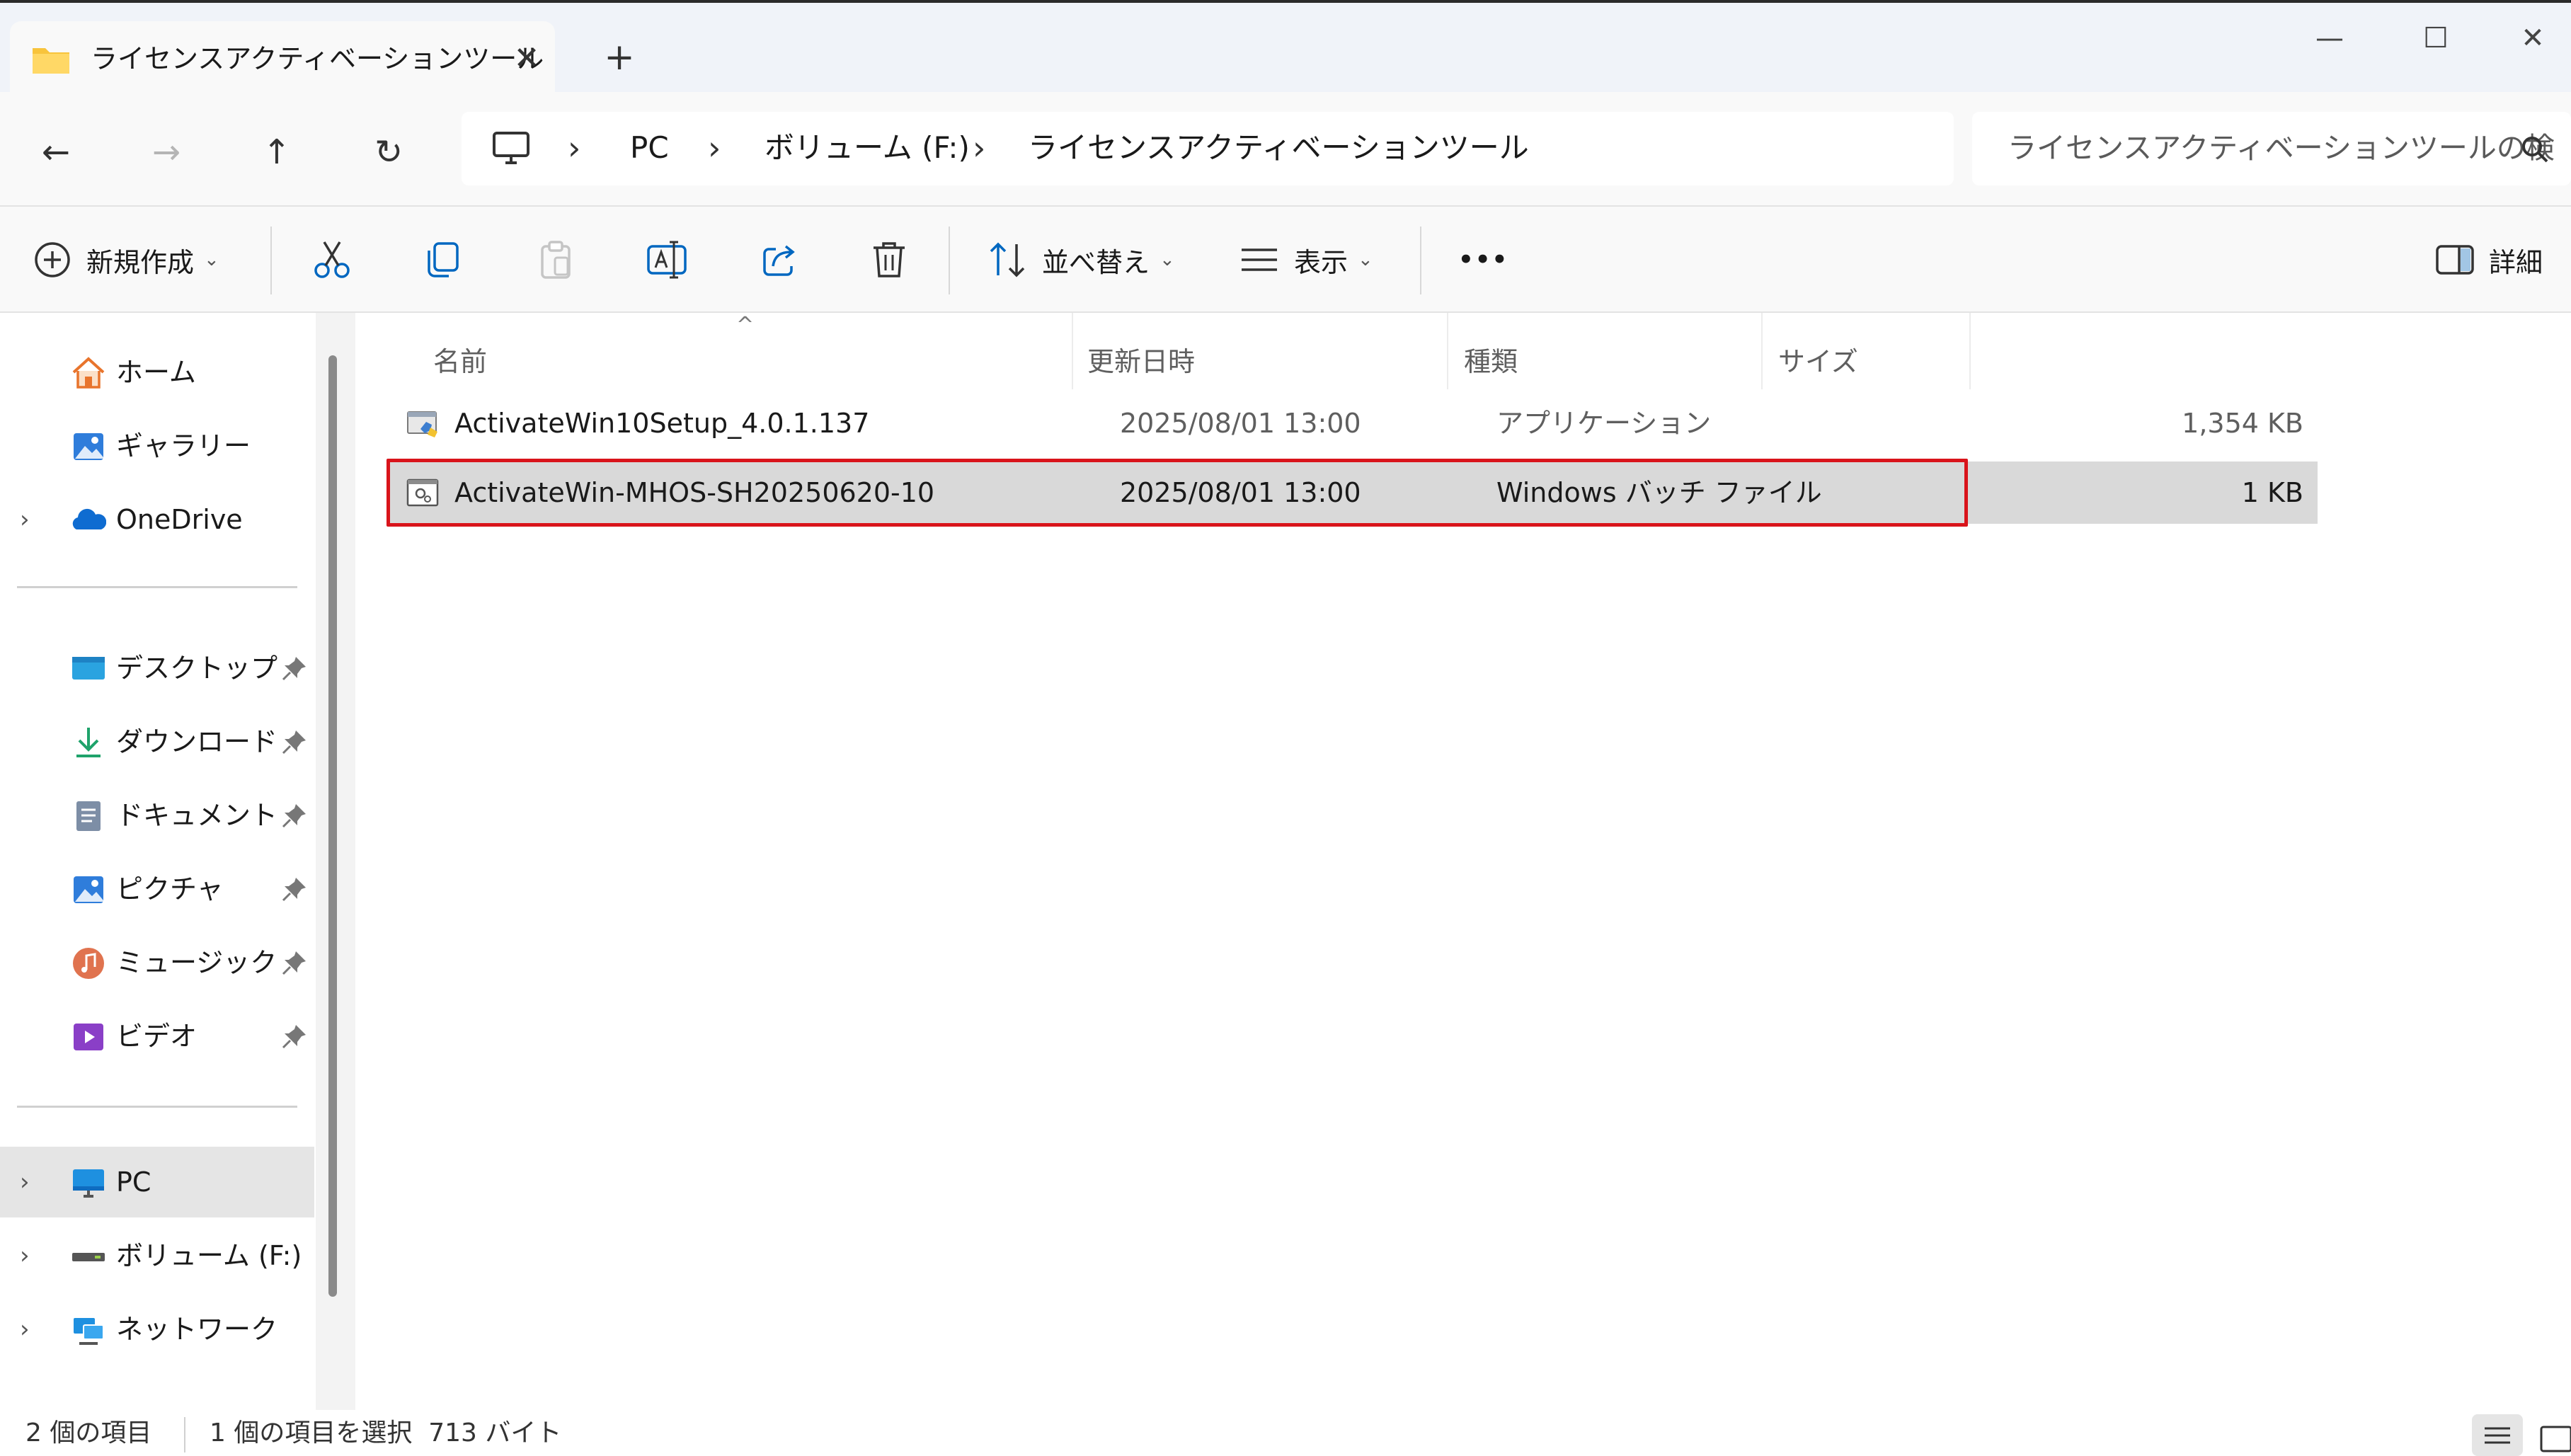 The width and height of the screenshot is (2571, 1456). What do you see at coordinates (1278, 148) in the screenshot?
I see `breadcrumb-current-folder: ライセンスアクティベーションツール` at bounding box center [1278, 148].